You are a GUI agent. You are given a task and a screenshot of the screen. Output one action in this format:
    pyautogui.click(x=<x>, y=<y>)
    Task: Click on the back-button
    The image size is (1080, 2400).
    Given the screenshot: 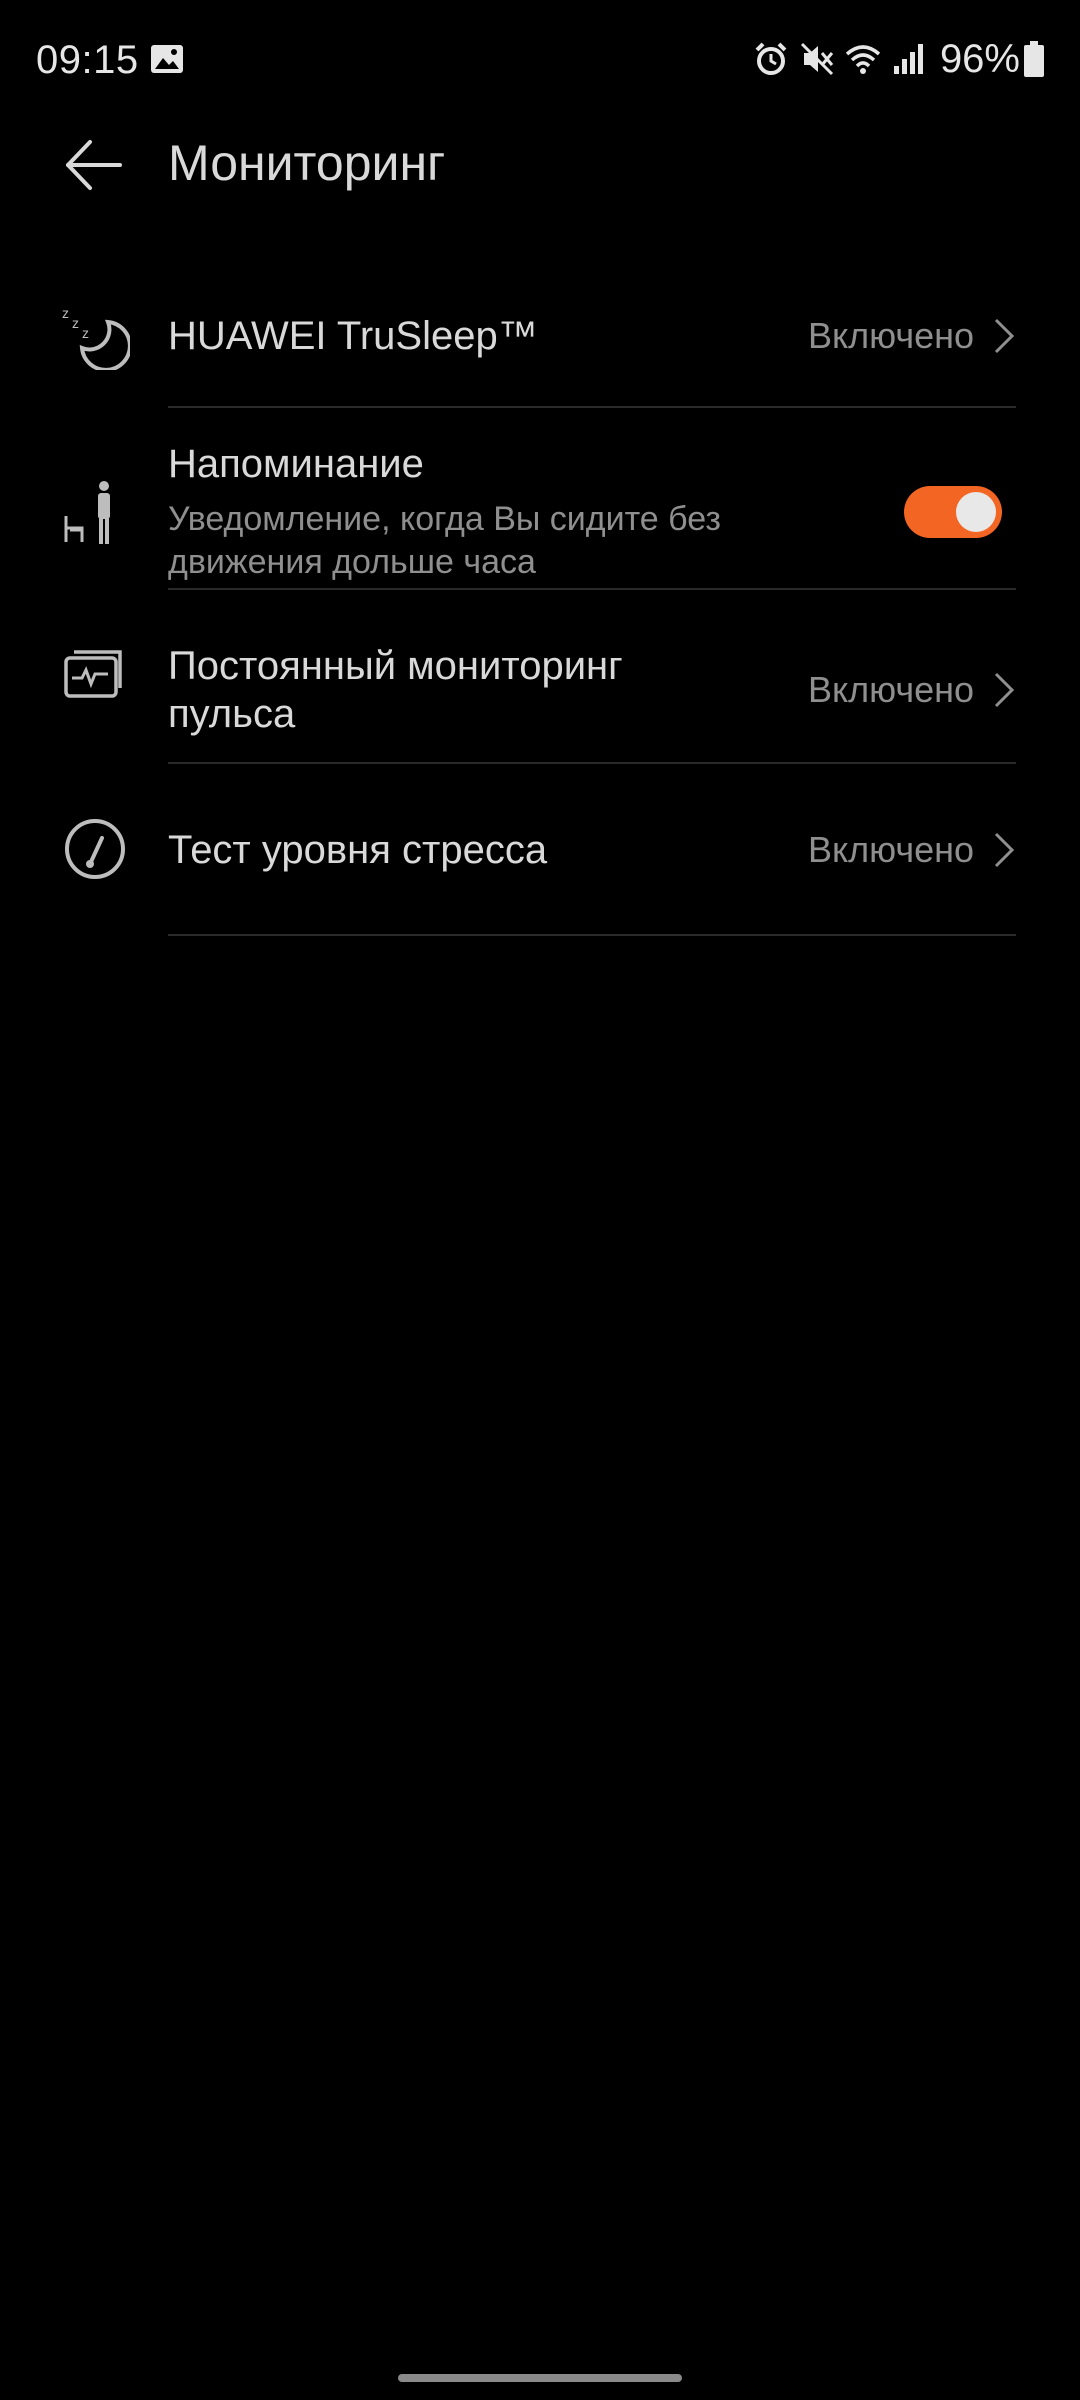 What is the action you would take?
    pyautogui.click(x=95, y=165)
    